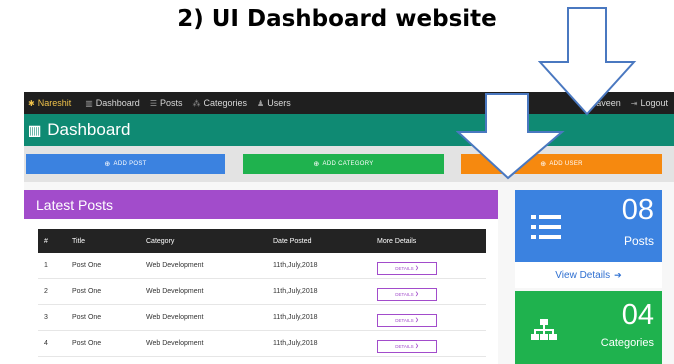  What do you see at coordinates (654, 103) in the screenshot?
I see `nav-logout-label: Logout` at bounding box center [654, 103].